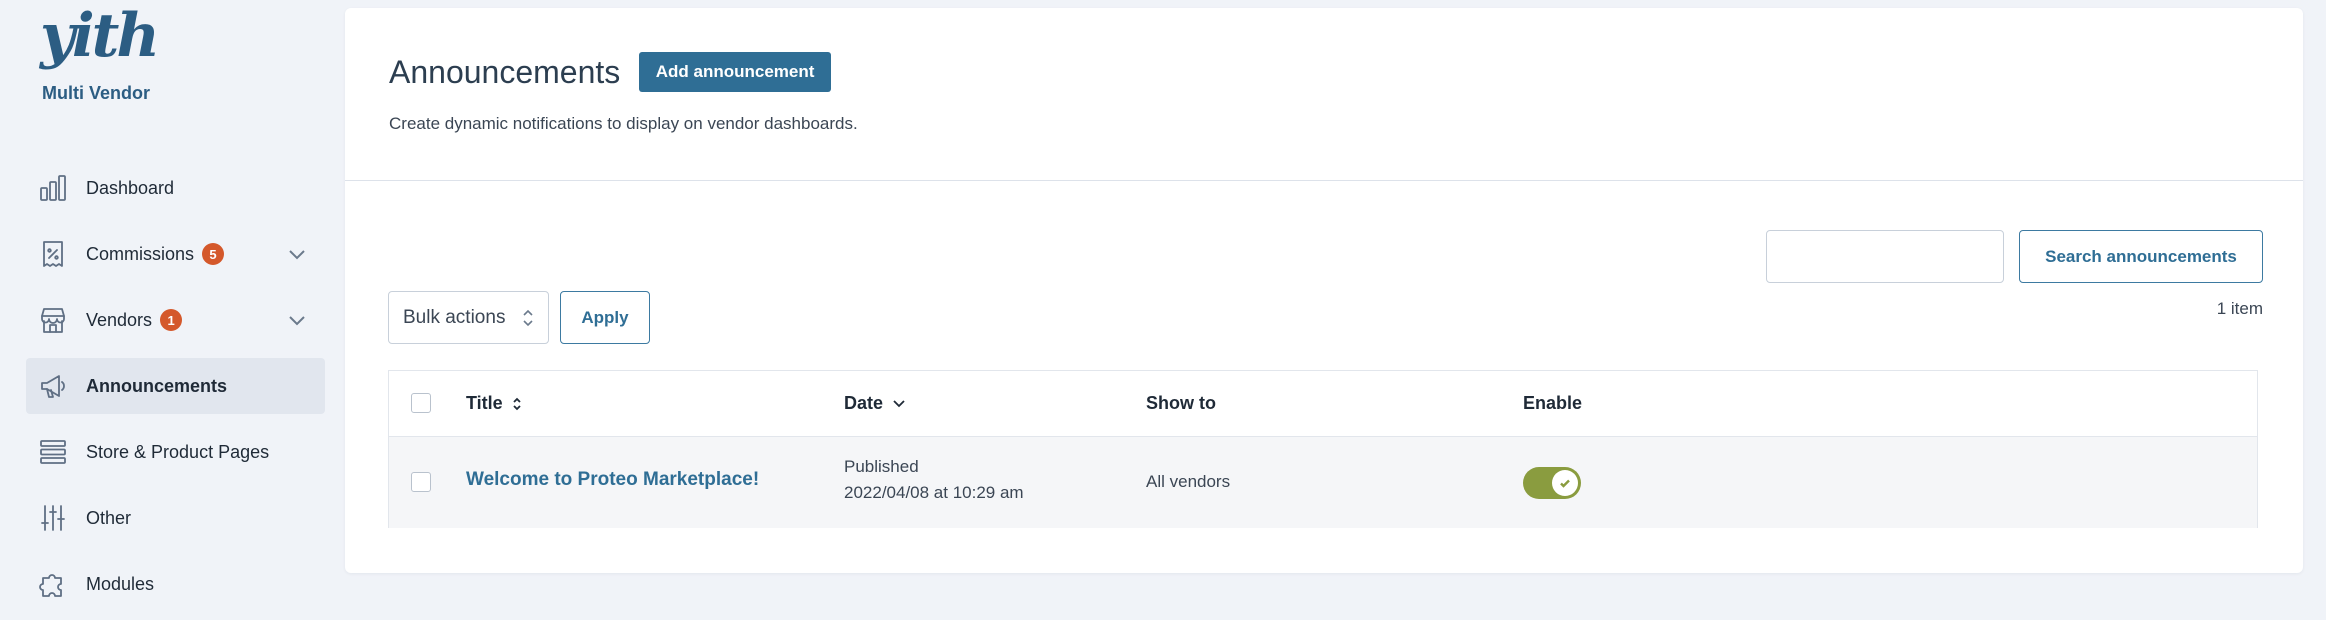 Image resolution: width=2326 pixels, height=620 pixels. I want to click on column-show-to: Show to, so click(1181, 403).